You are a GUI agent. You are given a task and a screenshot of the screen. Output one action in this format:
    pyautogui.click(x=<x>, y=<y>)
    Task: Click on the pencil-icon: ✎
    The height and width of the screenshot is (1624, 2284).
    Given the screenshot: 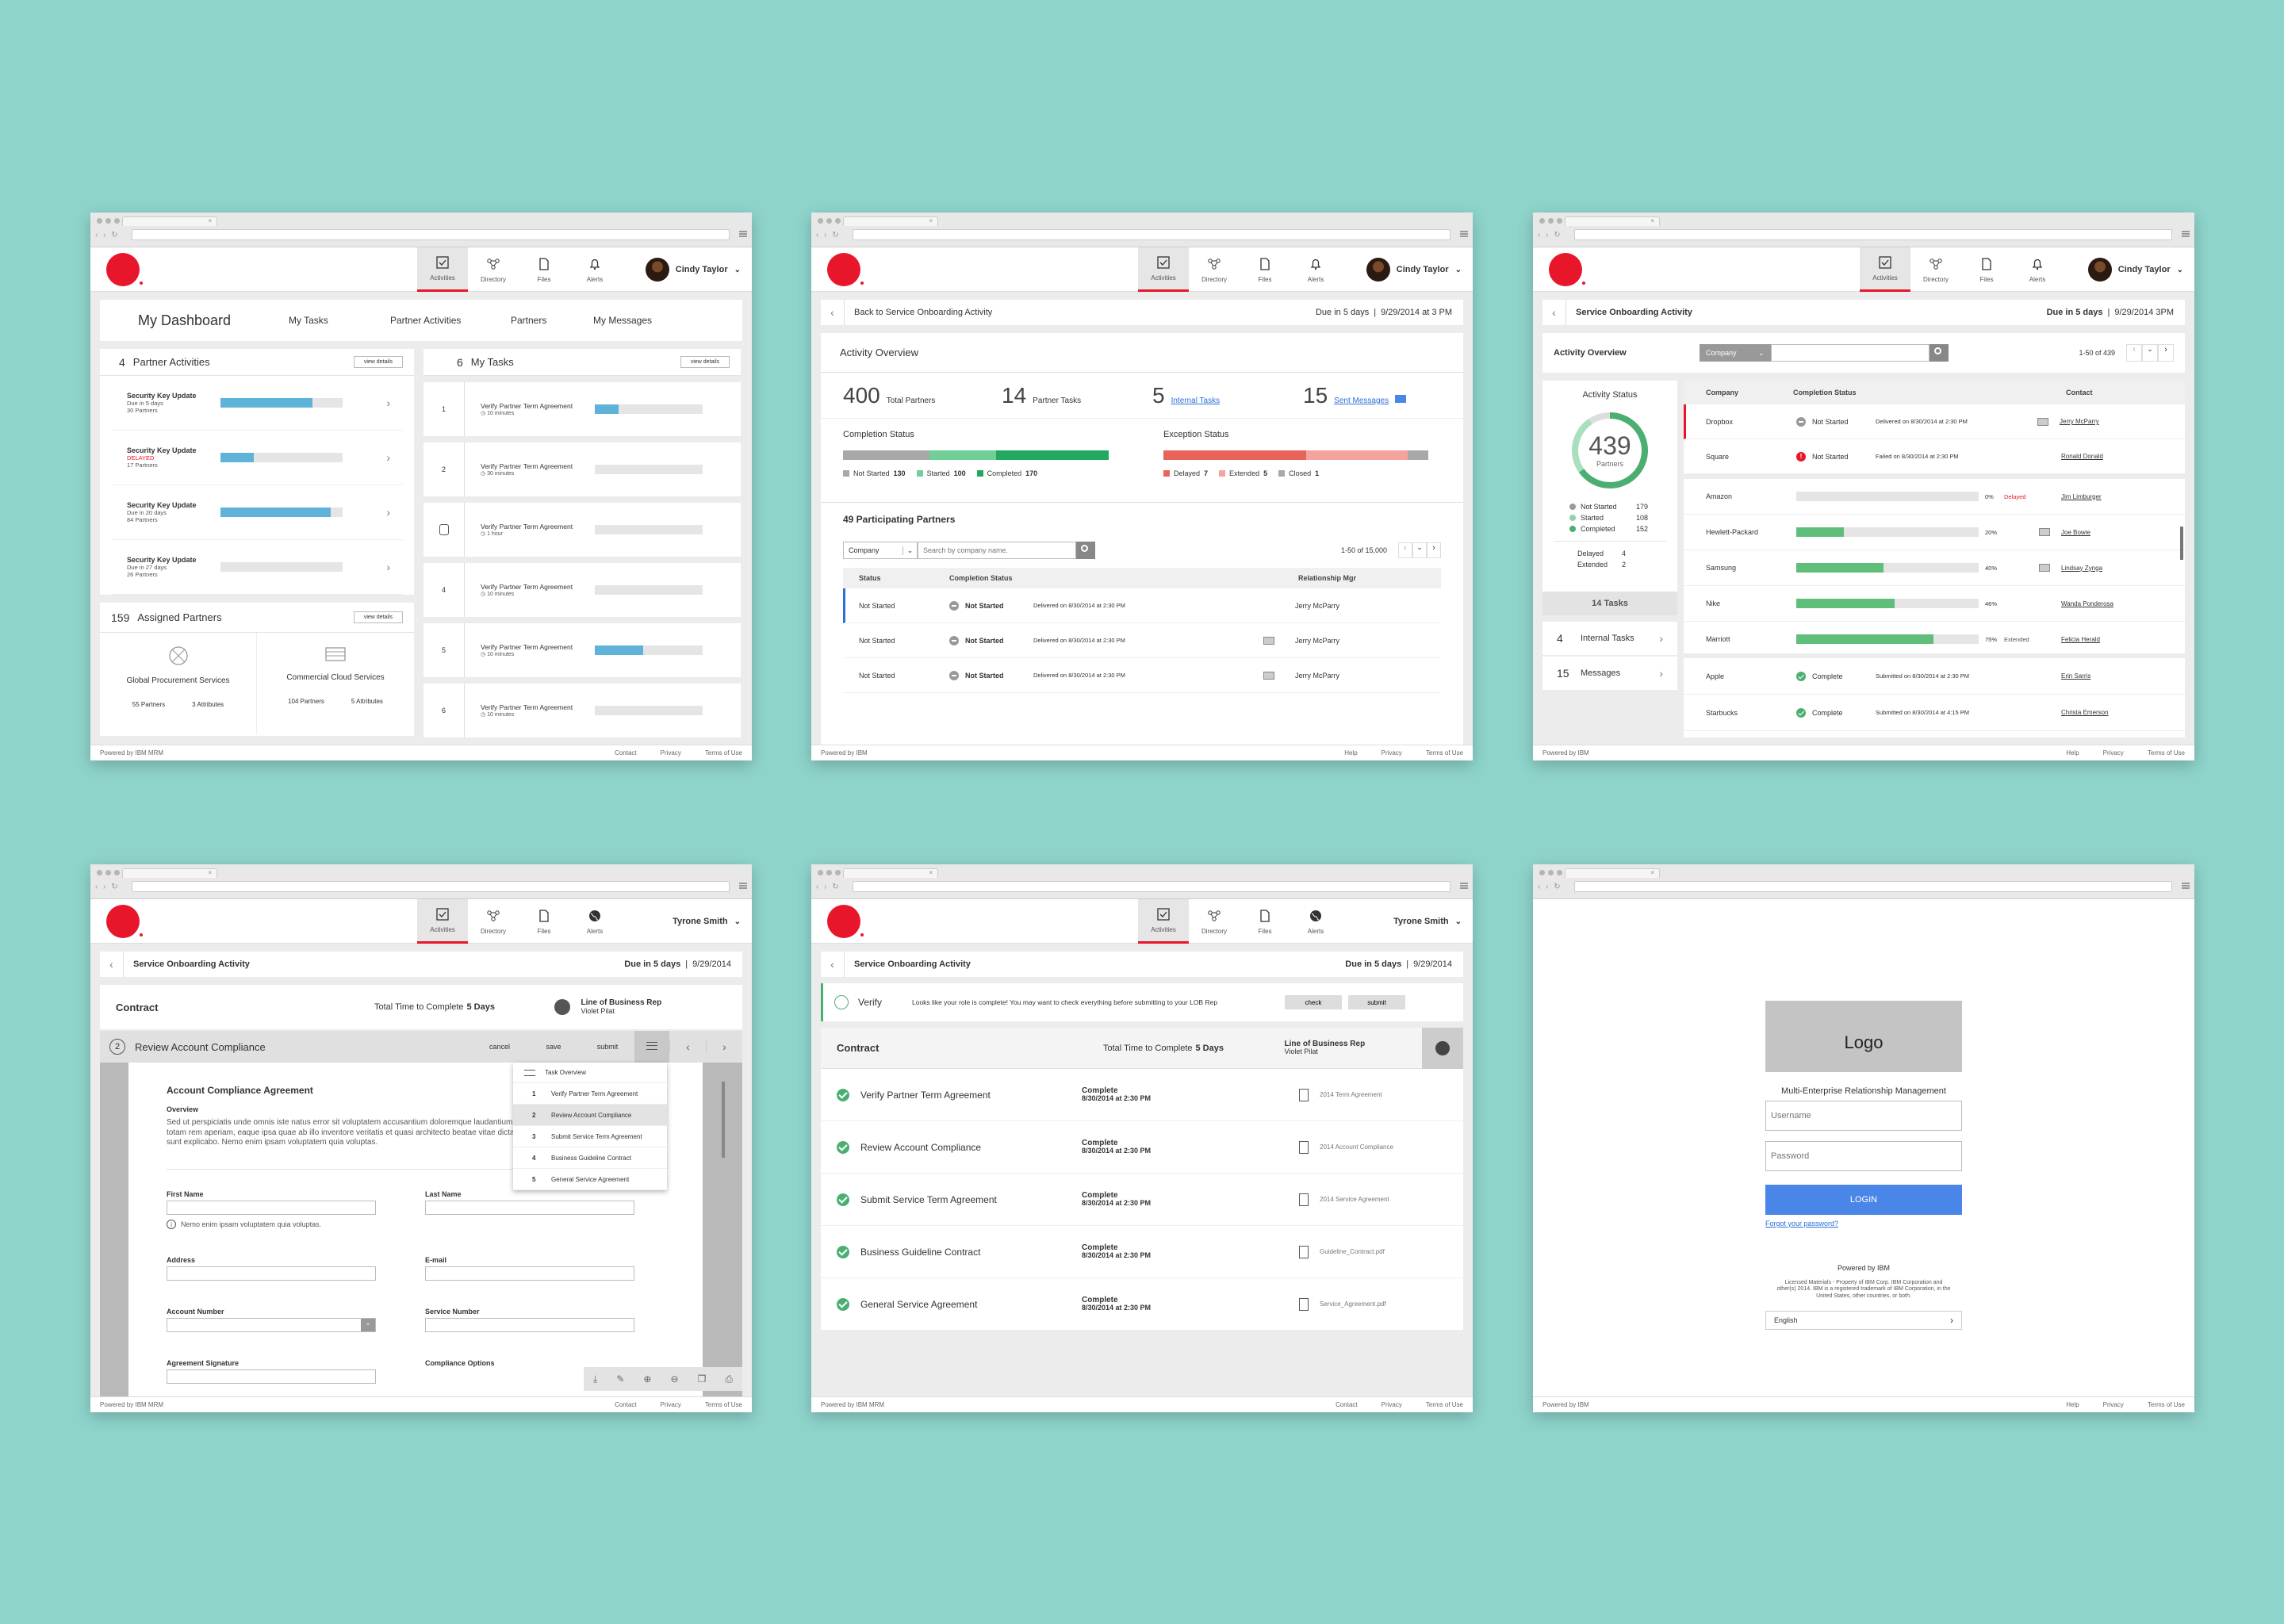 What is the action you would take?
    pyautogui.click(x=620, y=1379)
    